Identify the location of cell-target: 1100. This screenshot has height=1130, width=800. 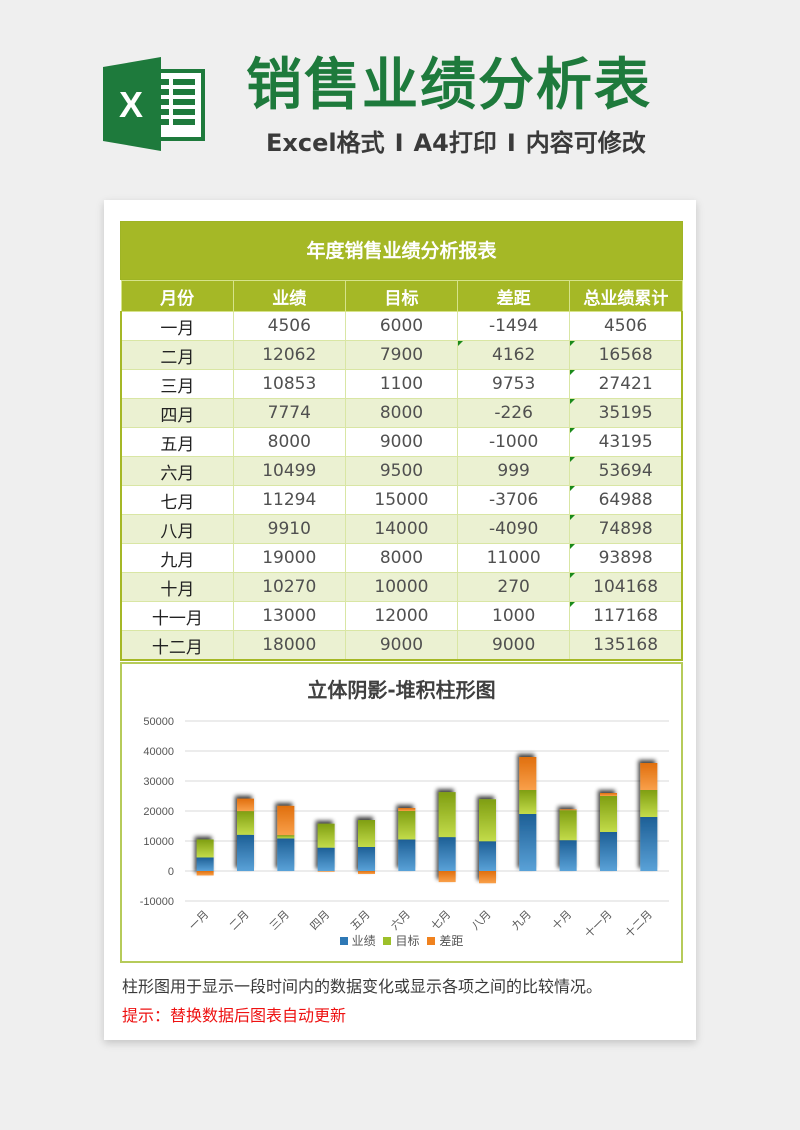
(401, 384).